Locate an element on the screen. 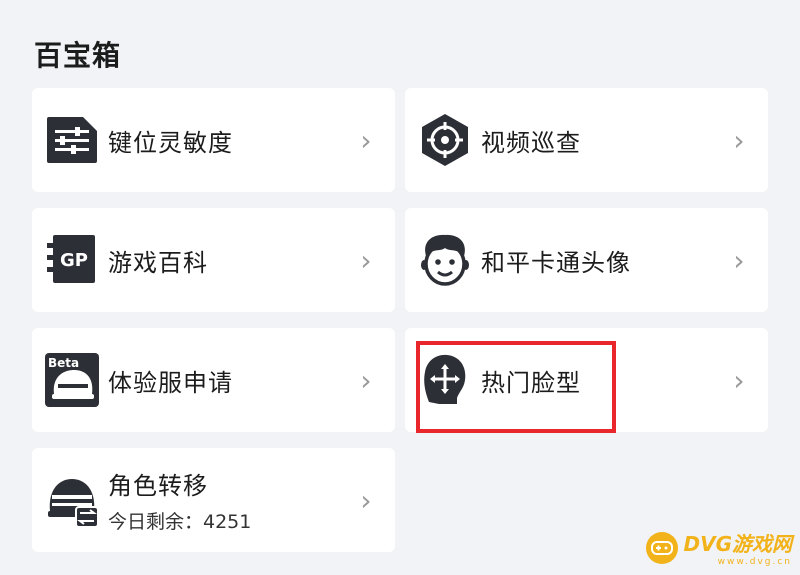 This screenshot has width=800, height=575. tool-beta-server-apply: Beta 体验服申请 › is located at coordinates (213, 380).